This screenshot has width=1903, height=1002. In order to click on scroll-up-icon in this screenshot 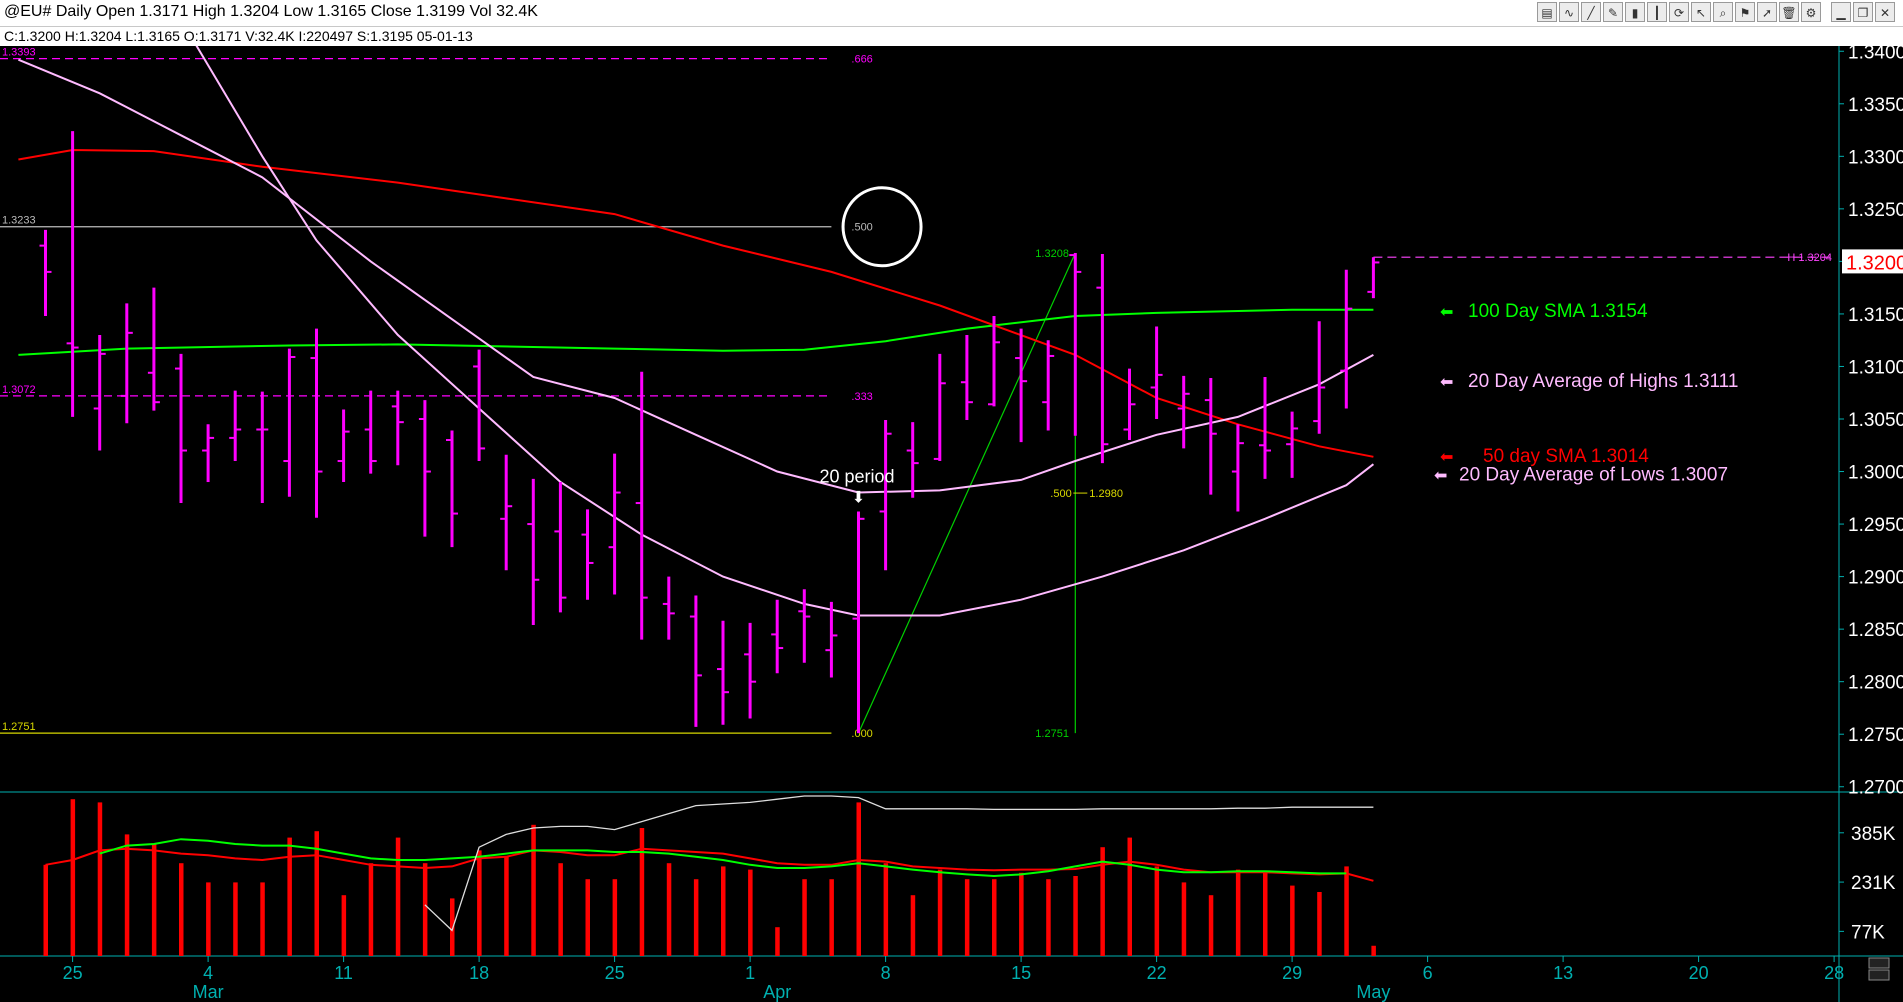, I will do `click(1879, 963)`.